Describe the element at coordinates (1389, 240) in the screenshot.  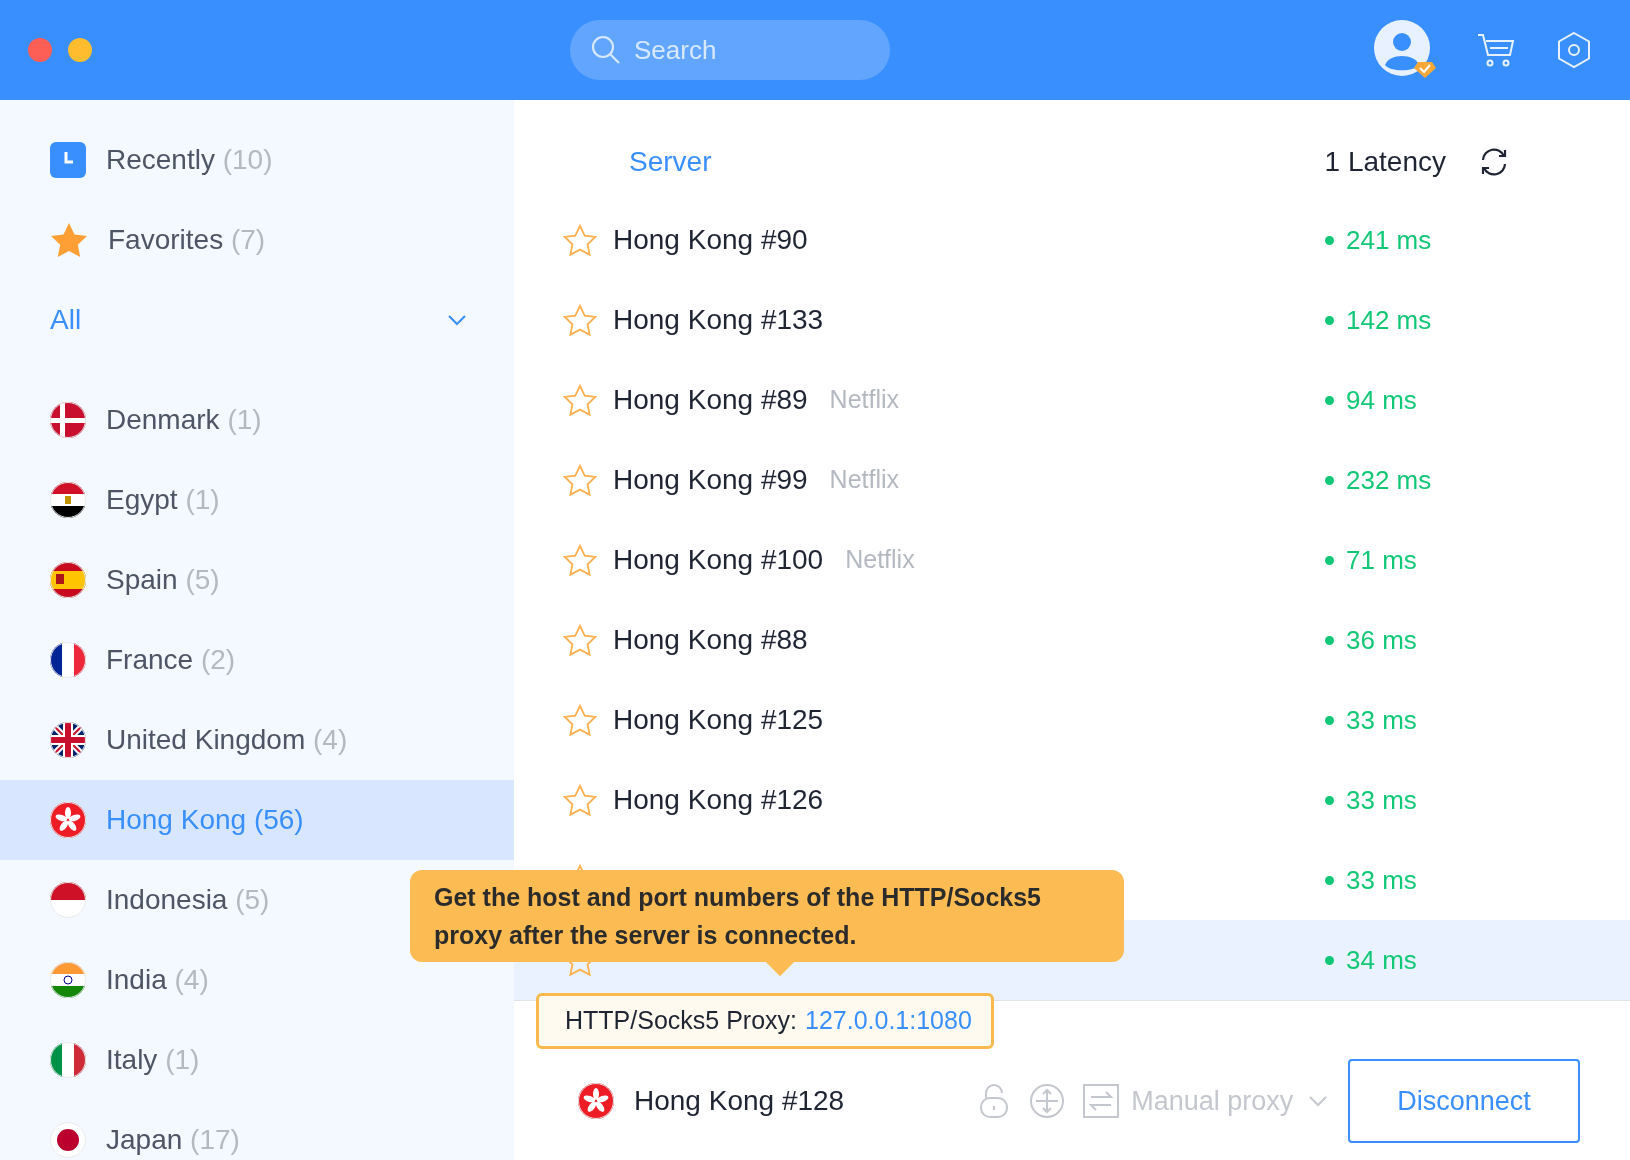
I see `latency-value: 241 ms` at that location.